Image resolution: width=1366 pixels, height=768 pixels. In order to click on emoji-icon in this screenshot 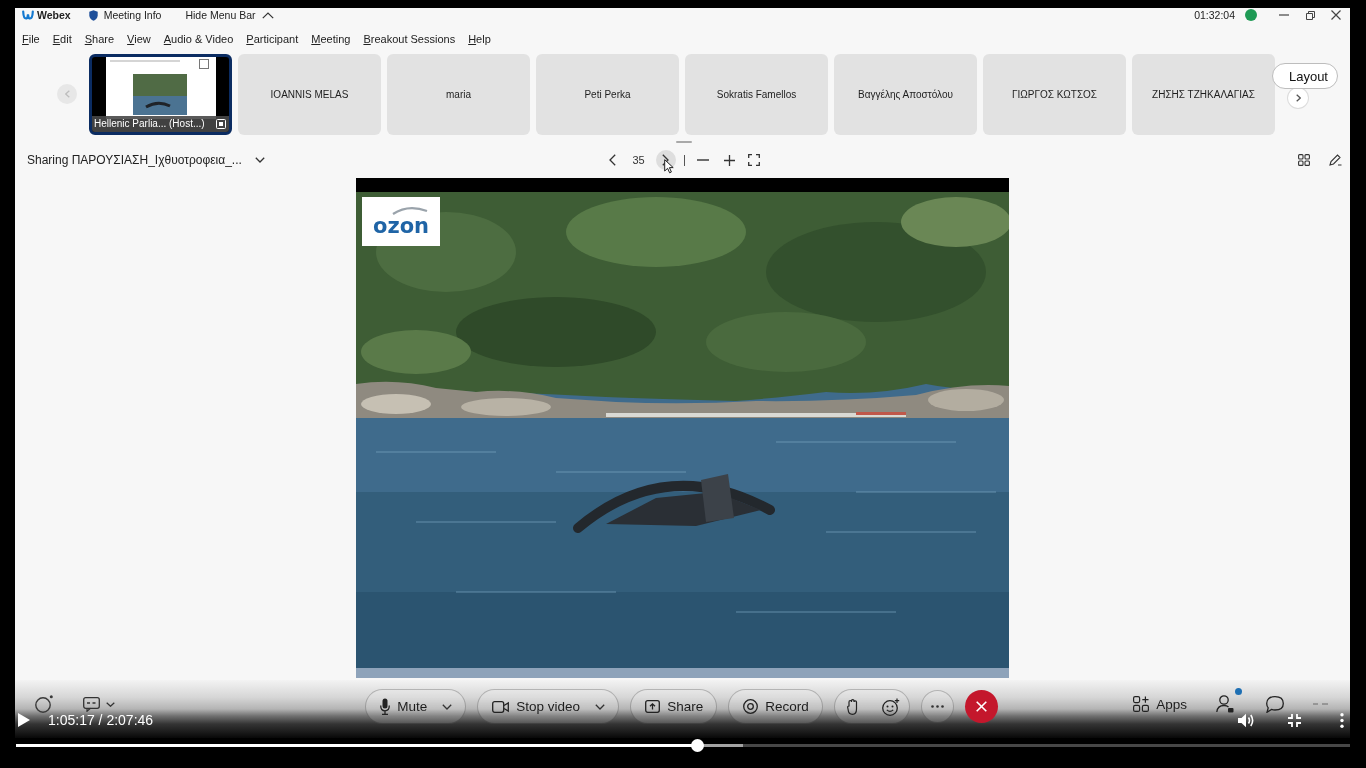, I will do `click(890, 706)`.